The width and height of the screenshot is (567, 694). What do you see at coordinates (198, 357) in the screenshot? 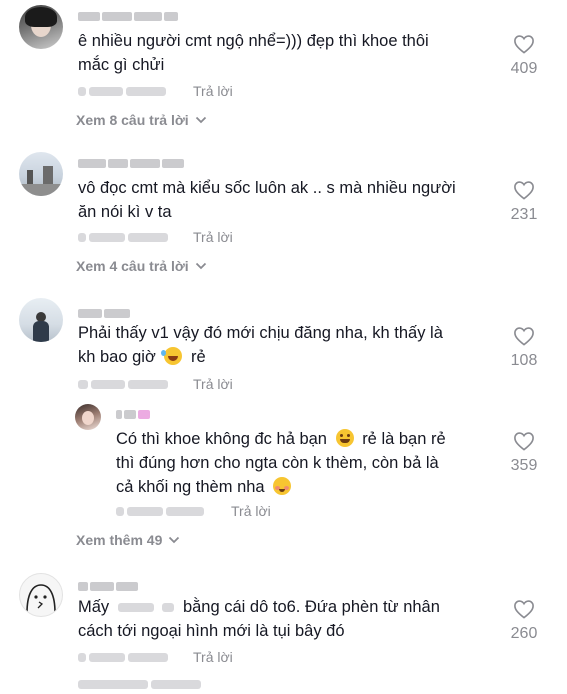
I see `comment-text-part: rẻ` at bounding box center [198, 357].